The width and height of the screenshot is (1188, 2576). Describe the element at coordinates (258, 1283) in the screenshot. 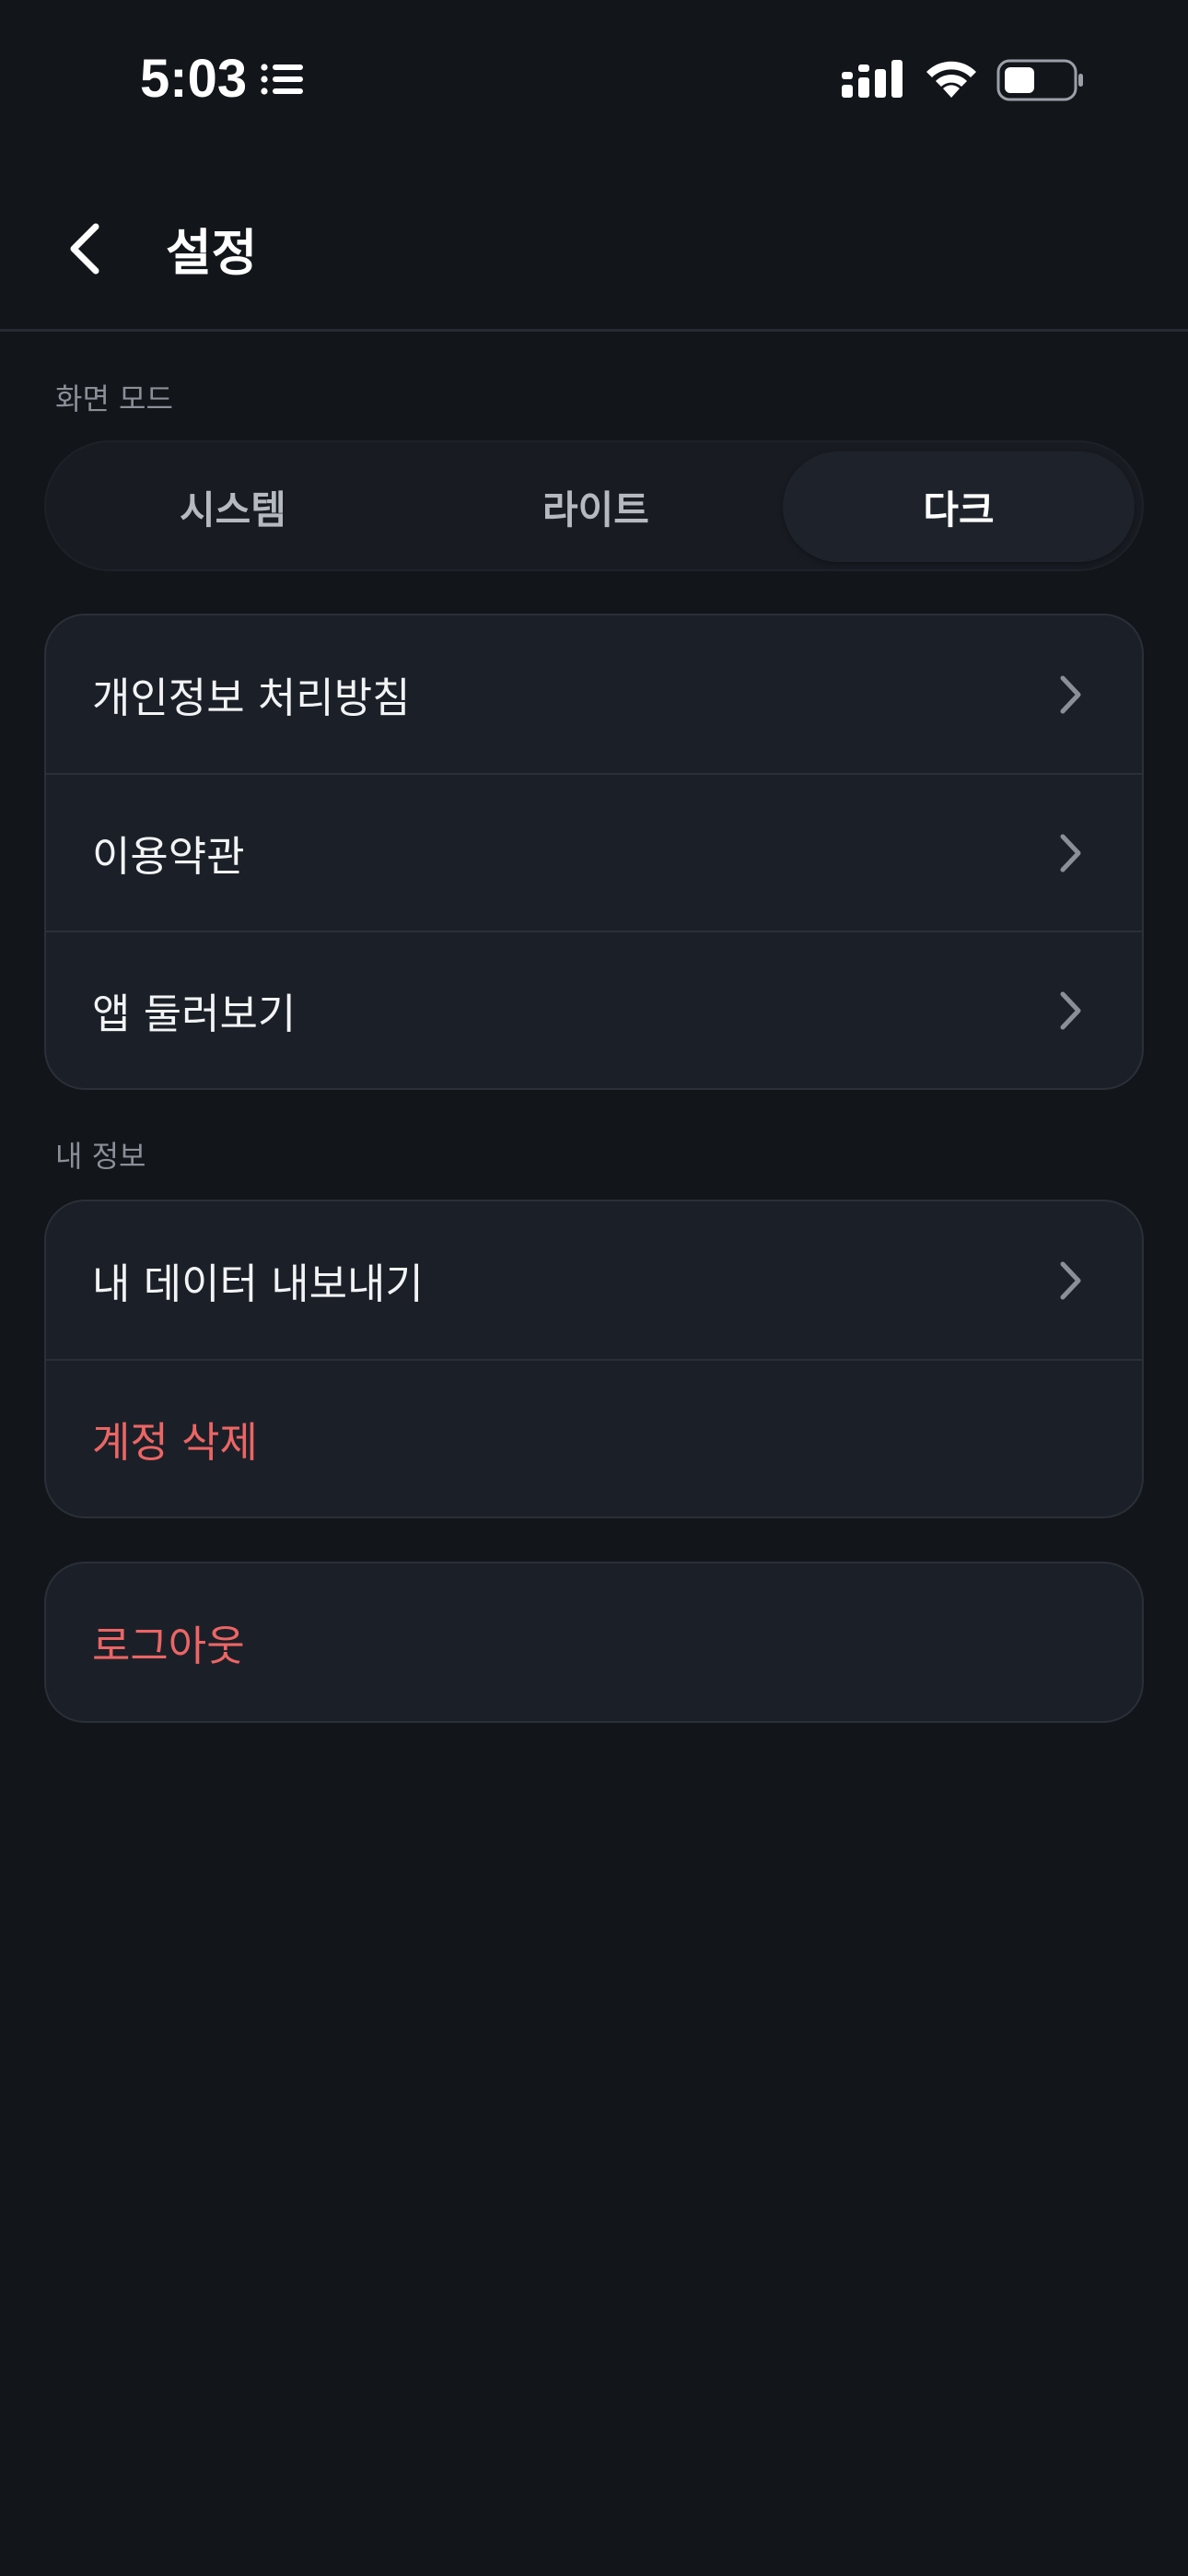

I see `menu-item-label: 내 데이터 내보내기` at that location.